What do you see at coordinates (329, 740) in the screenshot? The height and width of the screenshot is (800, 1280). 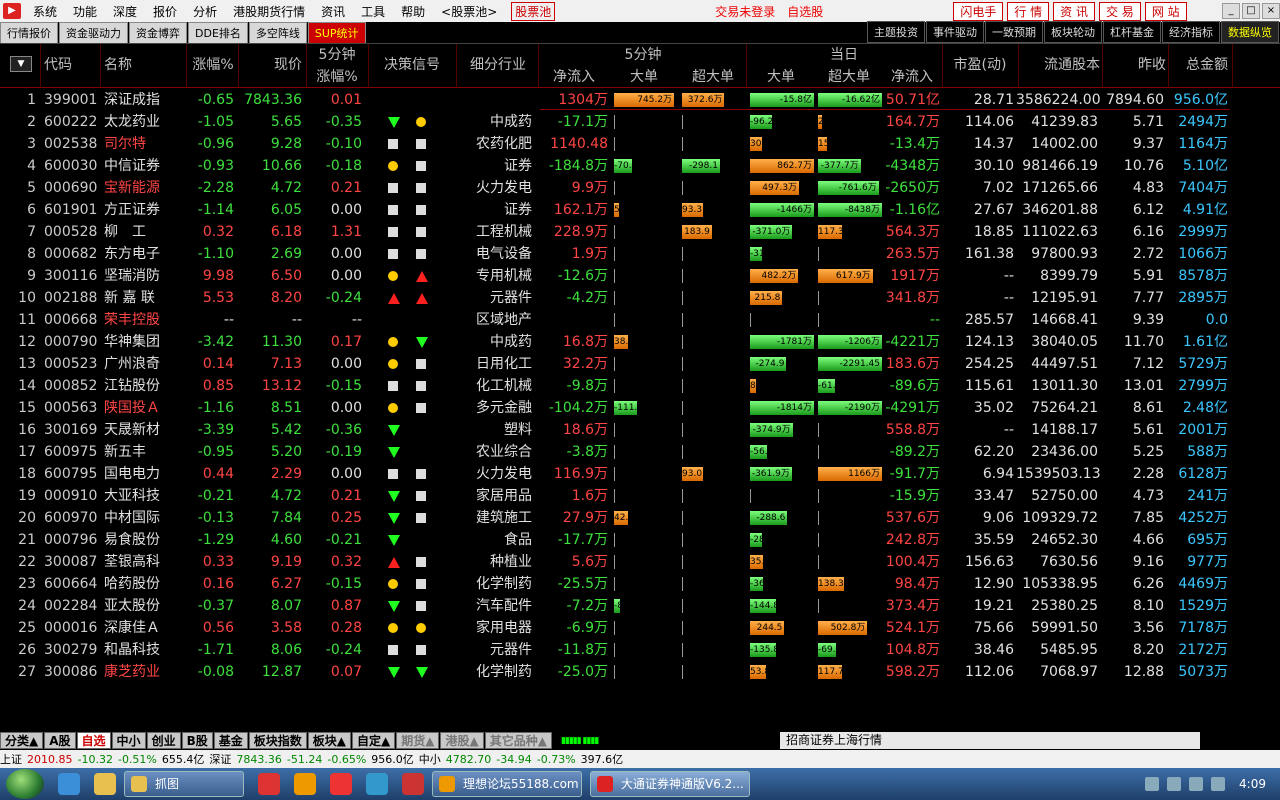 I see `tab-sectors: 板块▲` at bounding box center [329, 740].